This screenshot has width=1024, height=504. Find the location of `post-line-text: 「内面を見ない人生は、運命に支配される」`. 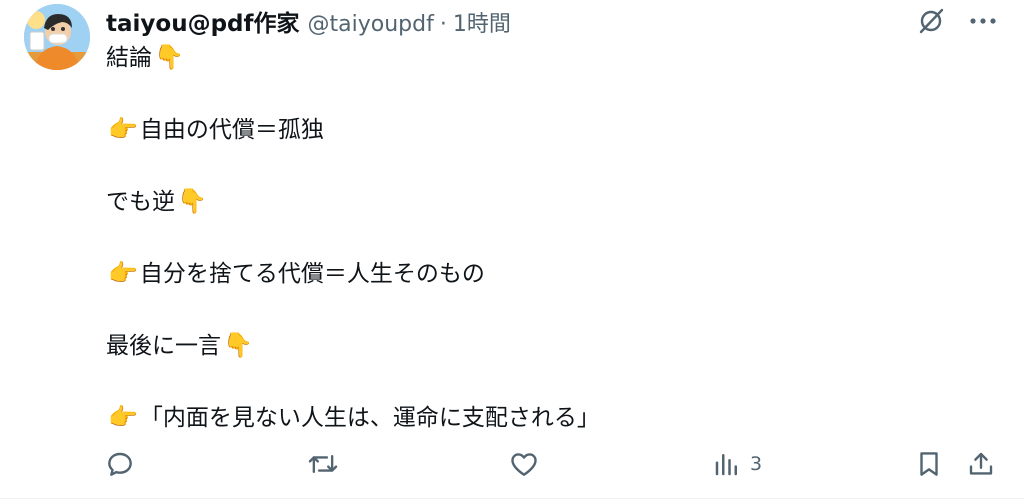

post-line-text: 「内面を見ない人生は、運命に支配される」 is located at coordinates (369, 418).